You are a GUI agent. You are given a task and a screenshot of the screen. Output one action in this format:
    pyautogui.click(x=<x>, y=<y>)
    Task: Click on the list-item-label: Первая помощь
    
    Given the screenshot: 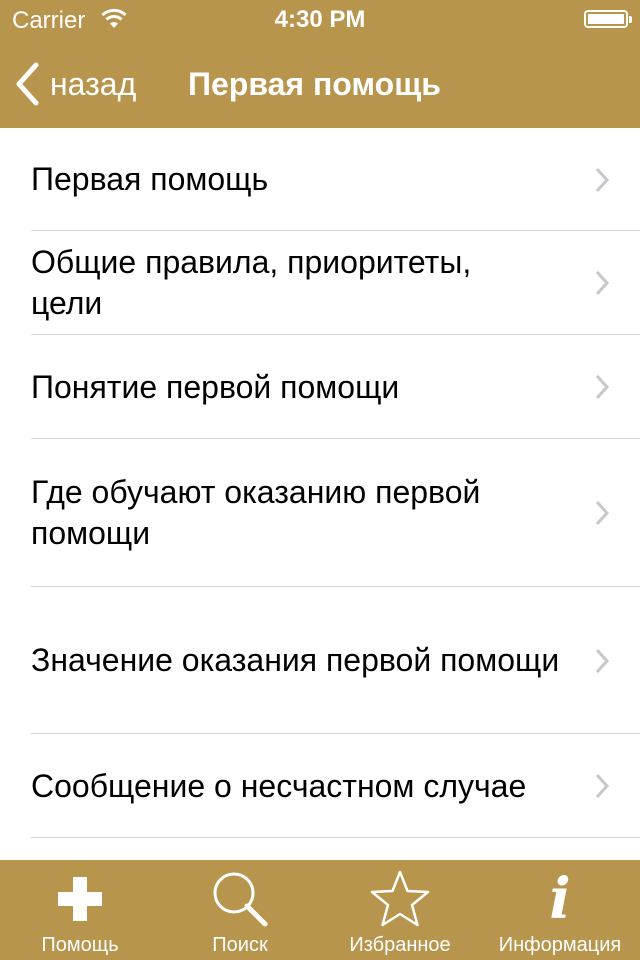 What is the action you would take?
    pyautogui.click(x=150, y=179)
    